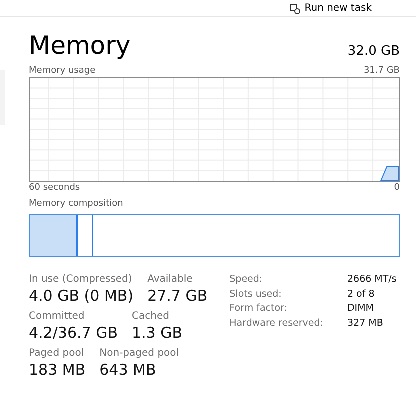 The width and height of the screenshot is (416, 405). Describe the element at coordinates (247, 280) in the screenshot. I see `detail-label: Speed:` at that location.